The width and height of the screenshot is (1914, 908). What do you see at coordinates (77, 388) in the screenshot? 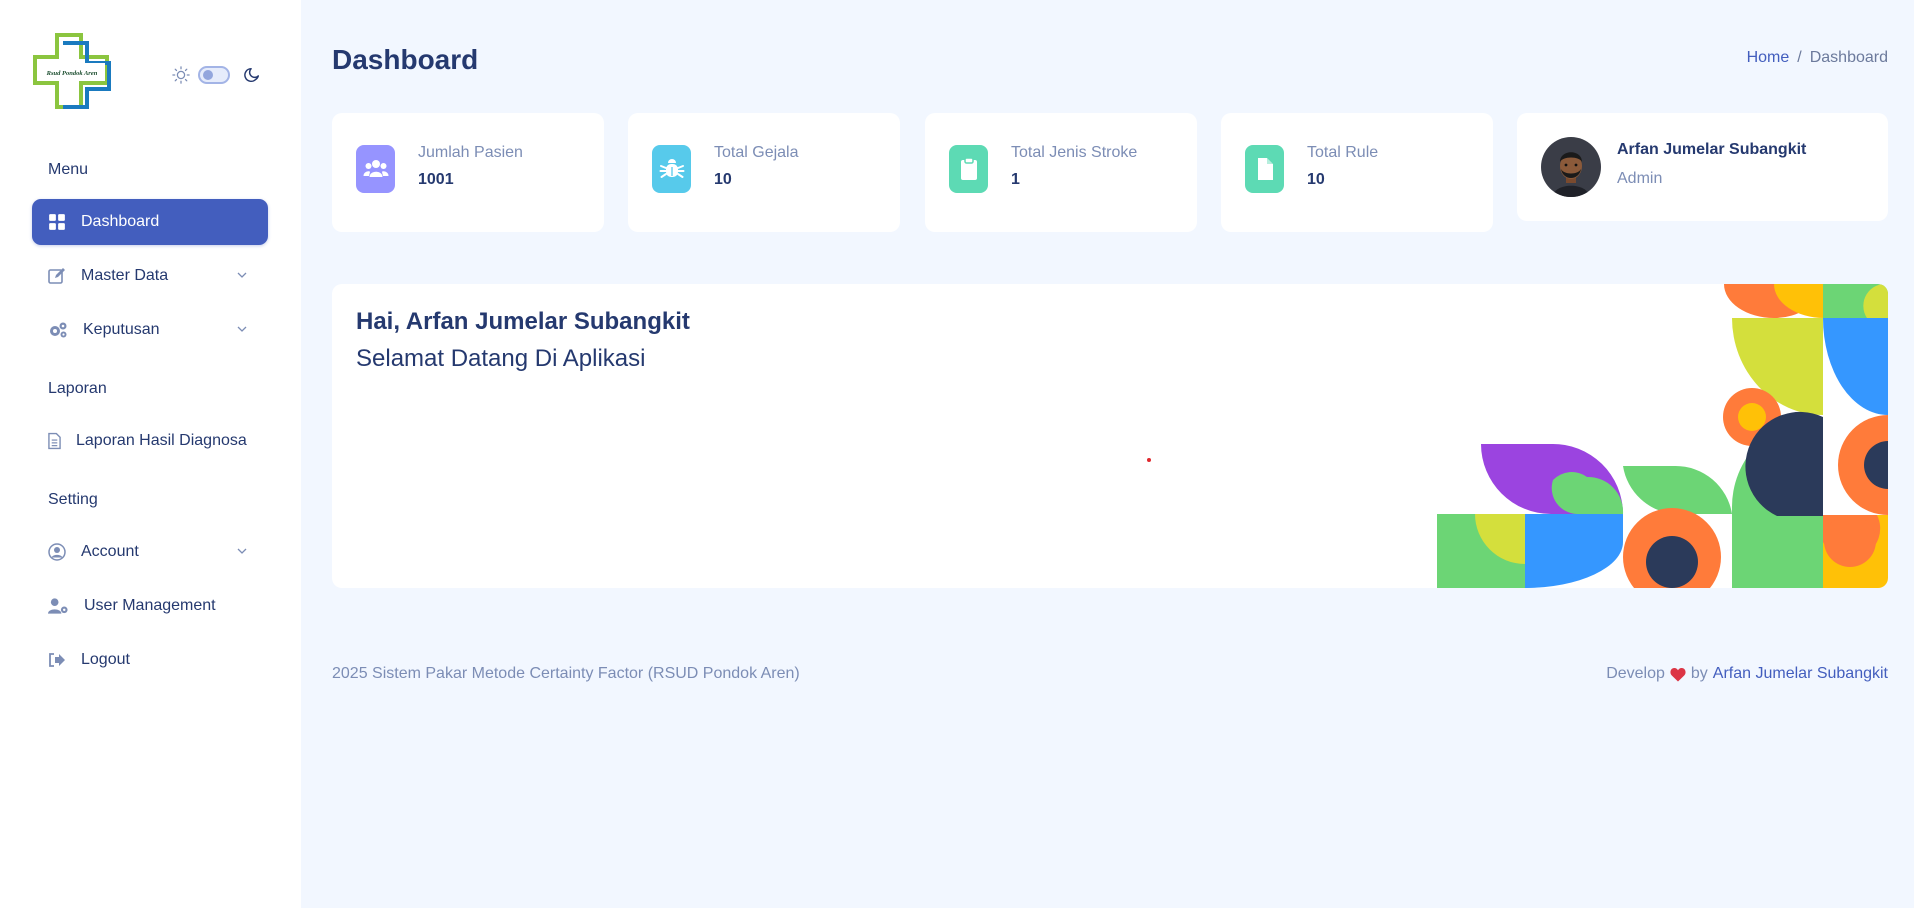
I see `laporan-section-title: Laporan` at bounding box center [77, 388].